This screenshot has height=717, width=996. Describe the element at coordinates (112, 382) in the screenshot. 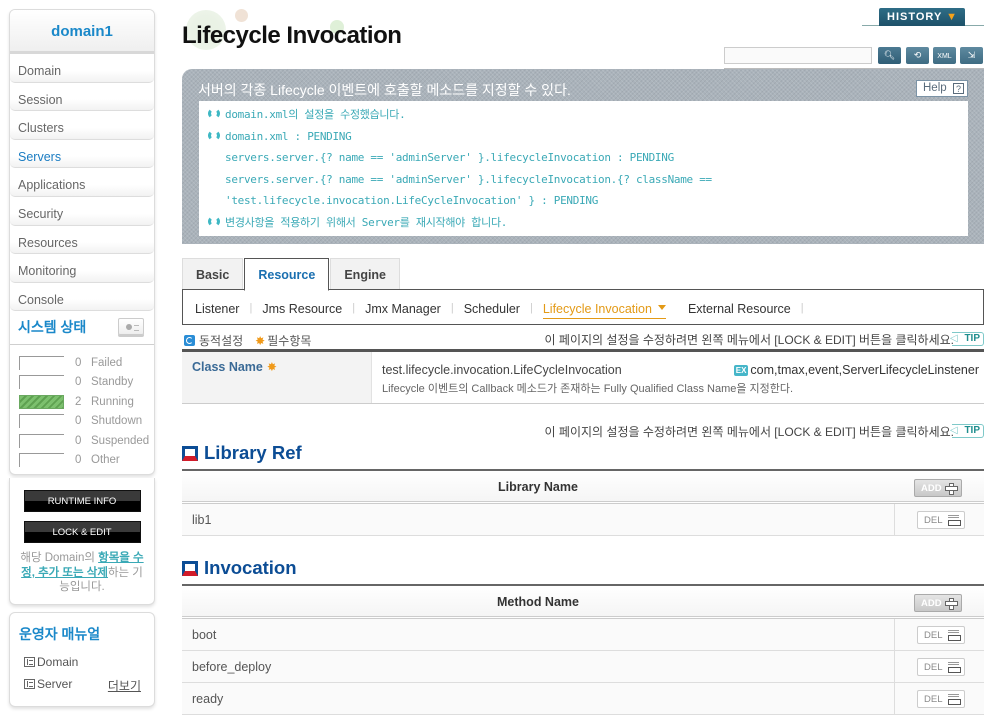

I see `status-label: Standby` at that location.